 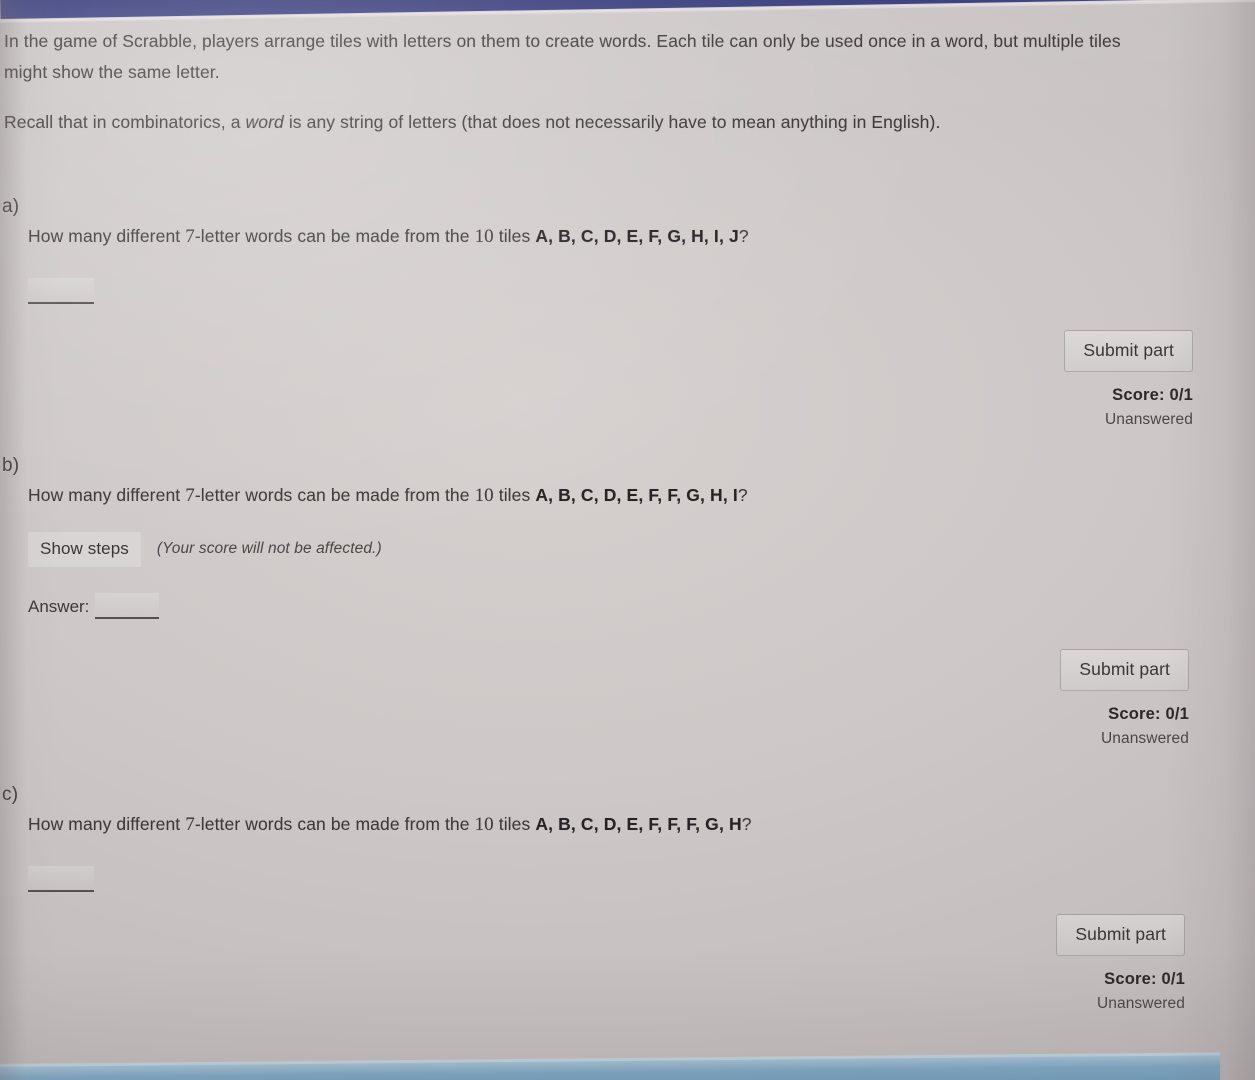 I want to click on part-c-letter: c), so click(x=10, y=794).